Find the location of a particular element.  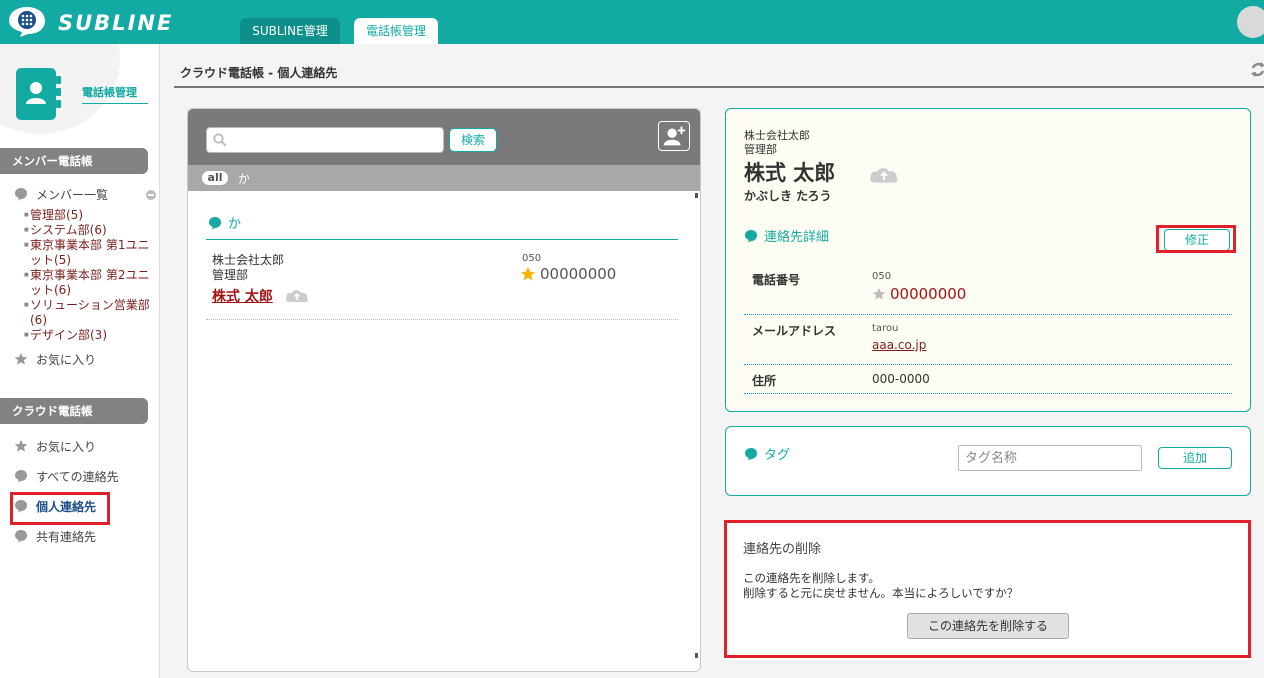

group-divider is located at coordinates (442, 239).